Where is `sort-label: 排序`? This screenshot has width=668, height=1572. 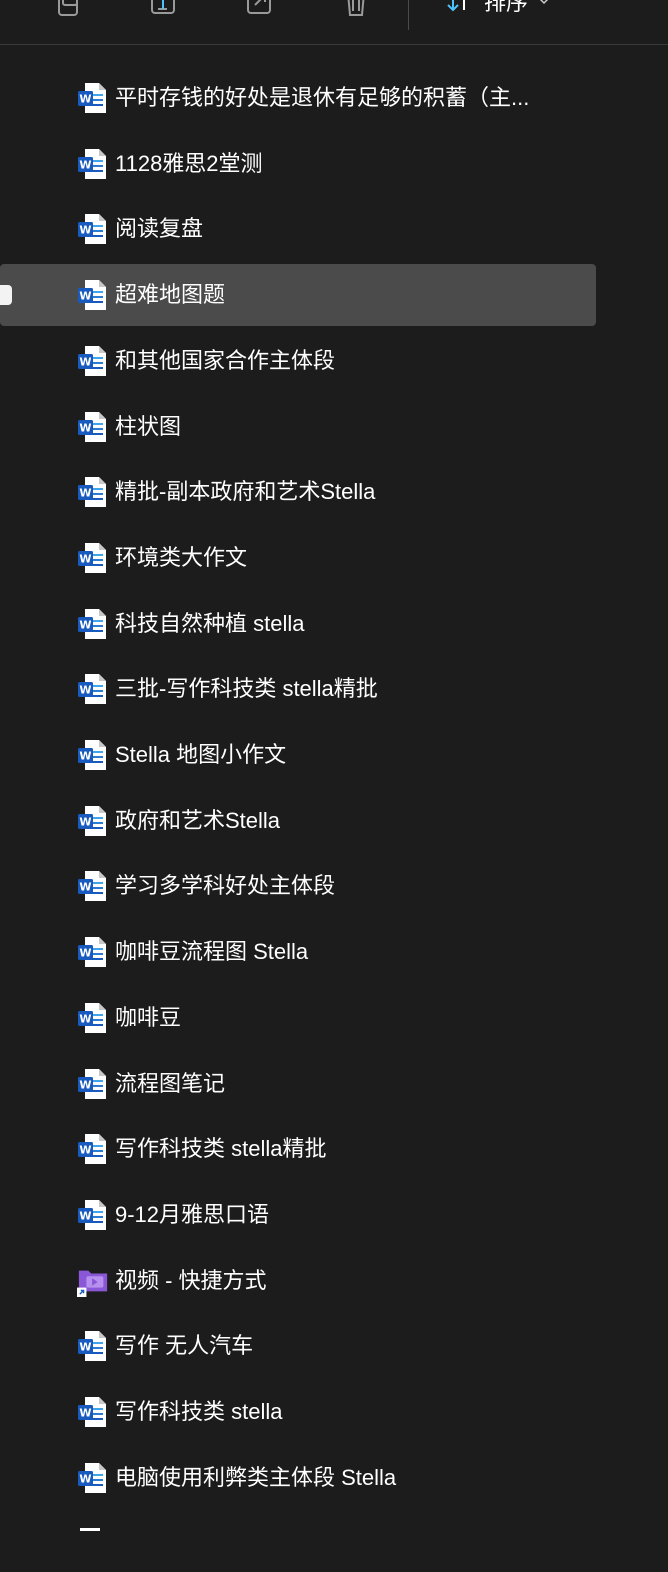
sort-label: 排序 is located at coordinates (506, 7).